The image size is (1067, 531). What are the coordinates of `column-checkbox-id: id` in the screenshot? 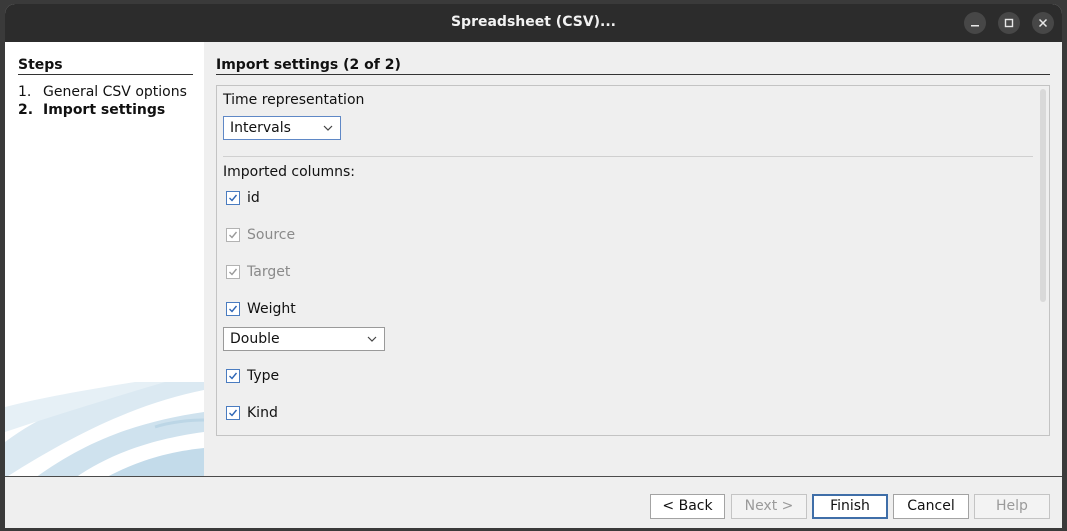 It's located at (243, 198).